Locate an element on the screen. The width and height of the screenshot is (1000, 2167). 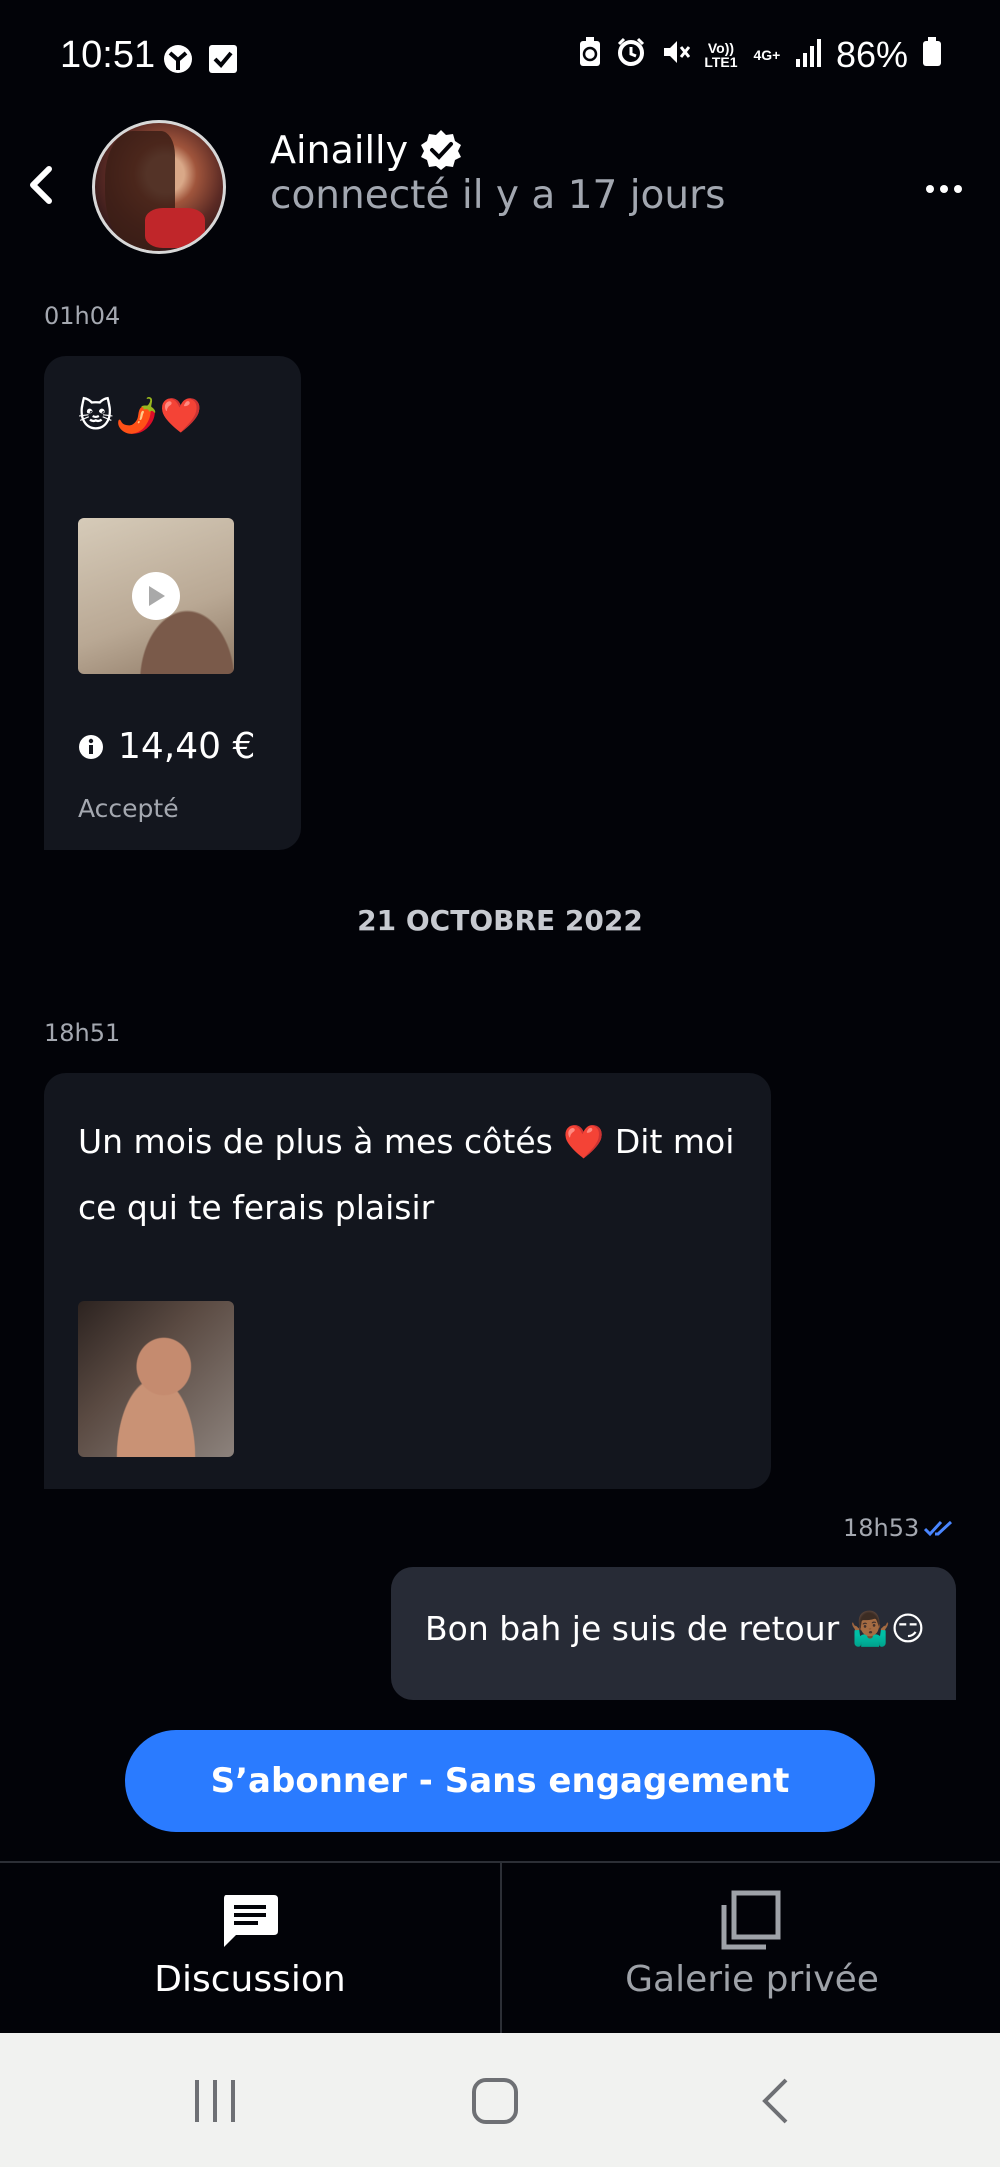
contact-name-row: Ainailly is located at coordinates (366, 150).